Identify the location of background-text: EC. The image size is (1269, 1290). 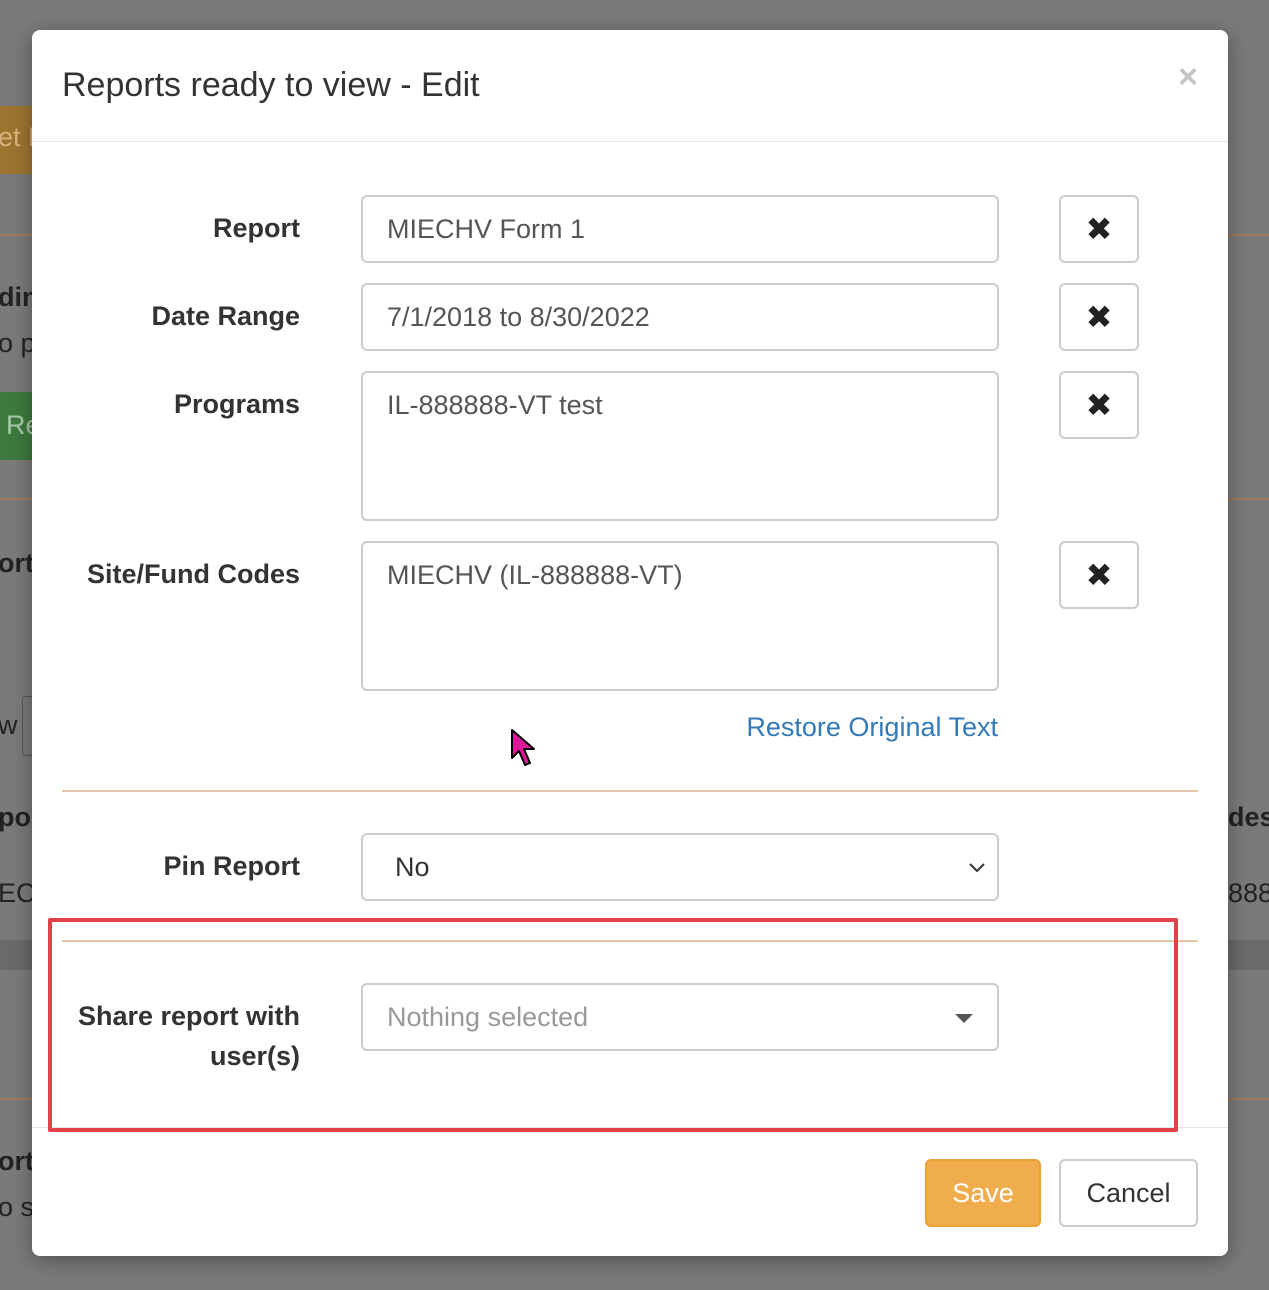
(18, 893).